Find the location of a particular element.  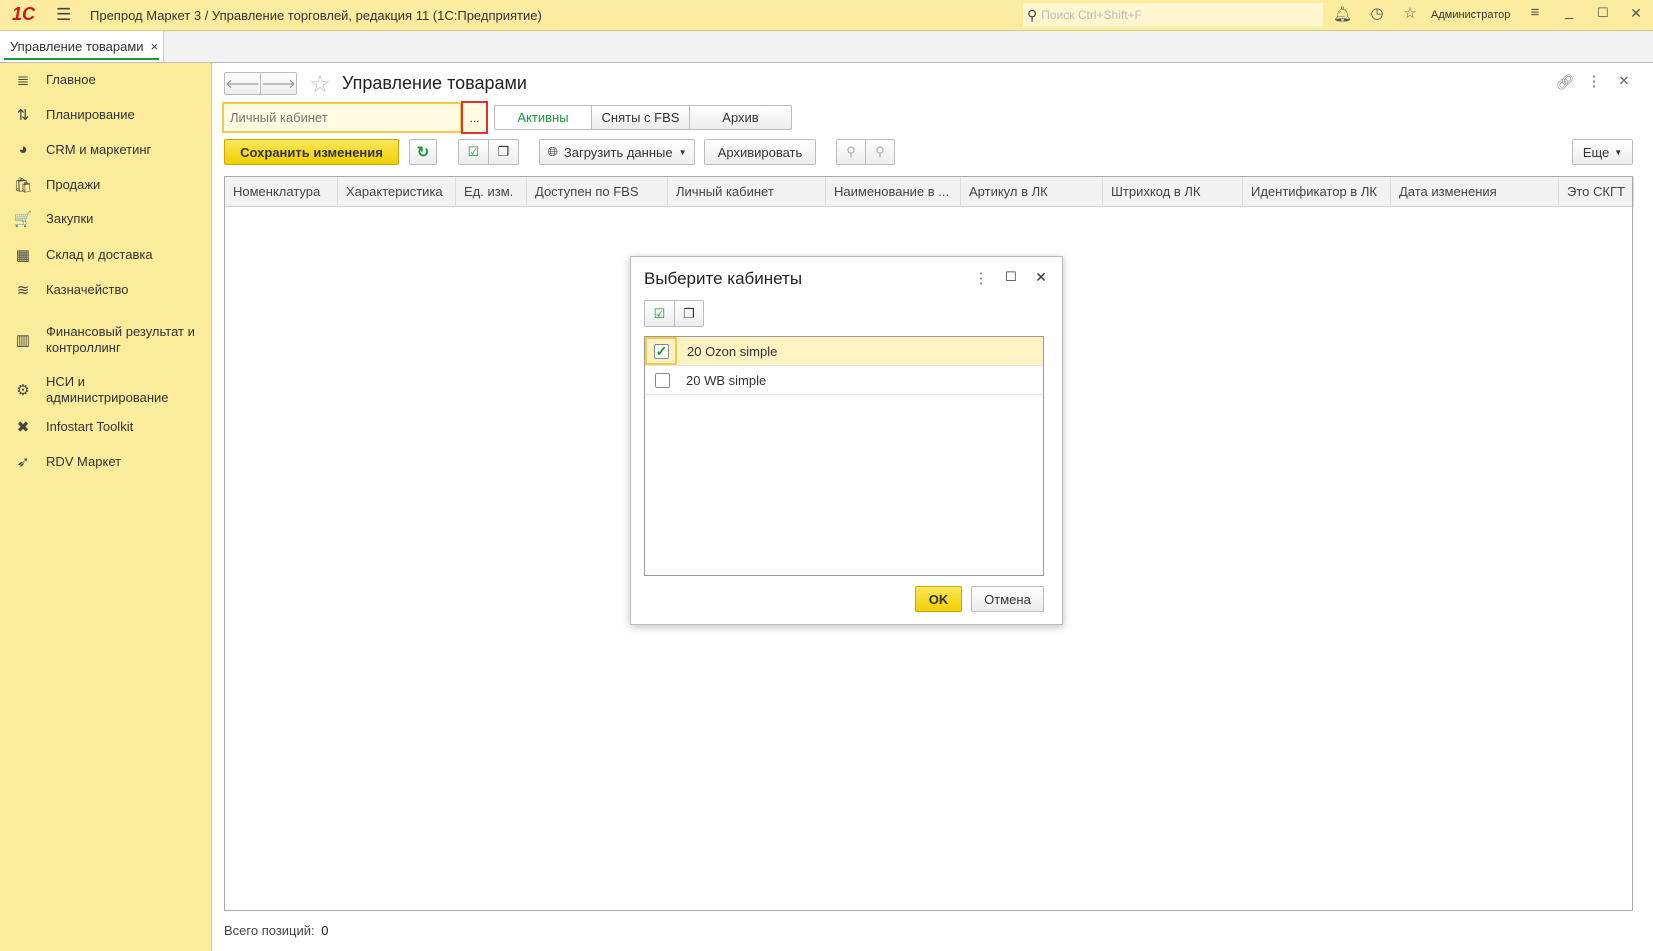

uncheck-all-icon: ❐ is located at coordinates (503, 151).